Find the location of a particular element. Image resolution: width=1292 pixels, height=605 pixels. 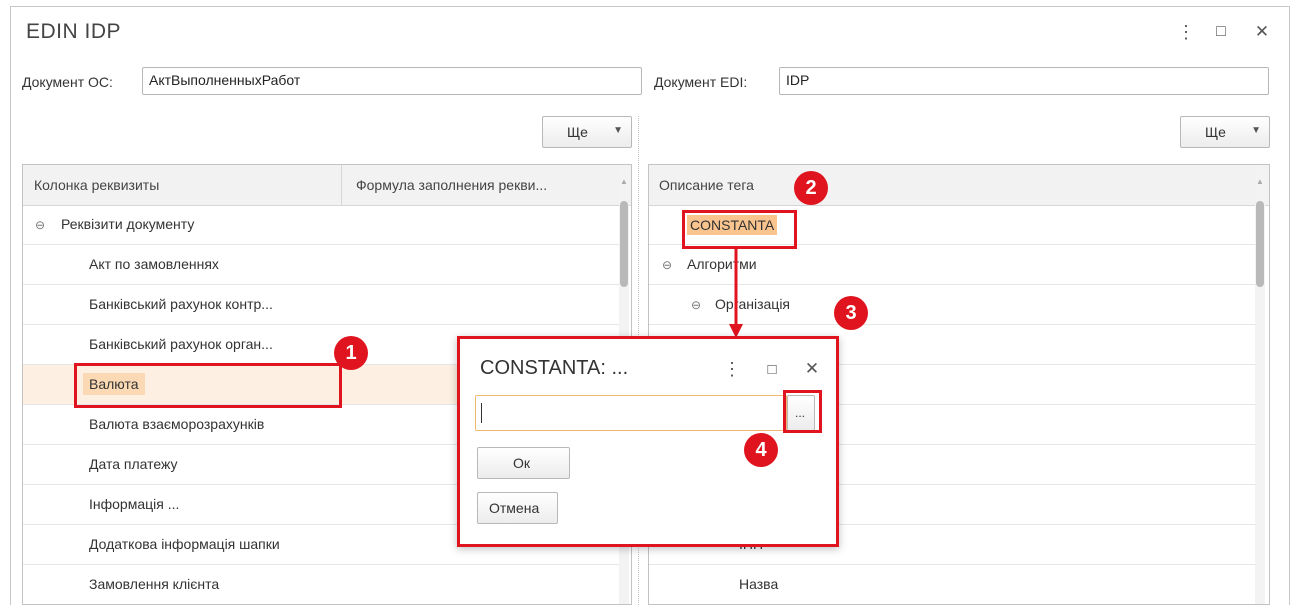

dialog-maximize-icon: □ is located at coordinates (772, 370).